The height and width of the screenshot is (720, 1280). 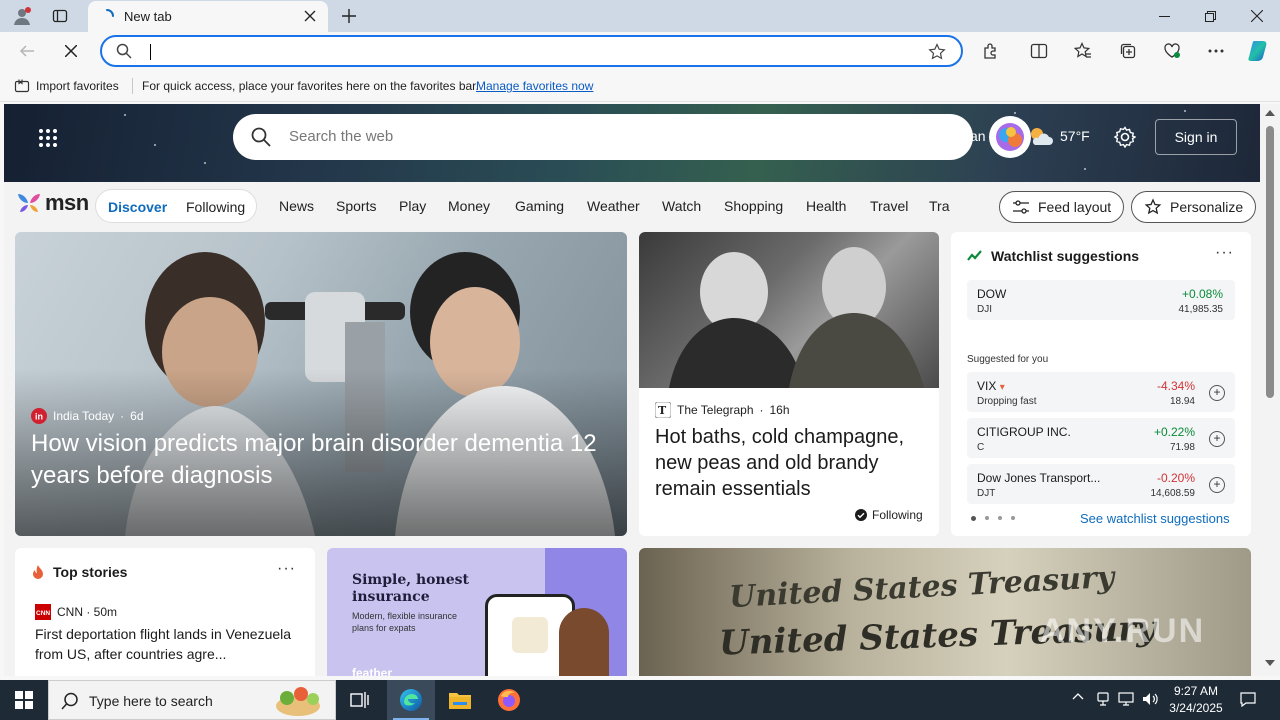 What do you see at coordinates (39, 417) in the screenshot?
I see `svg-text: in` at bounding box center [39, 417].